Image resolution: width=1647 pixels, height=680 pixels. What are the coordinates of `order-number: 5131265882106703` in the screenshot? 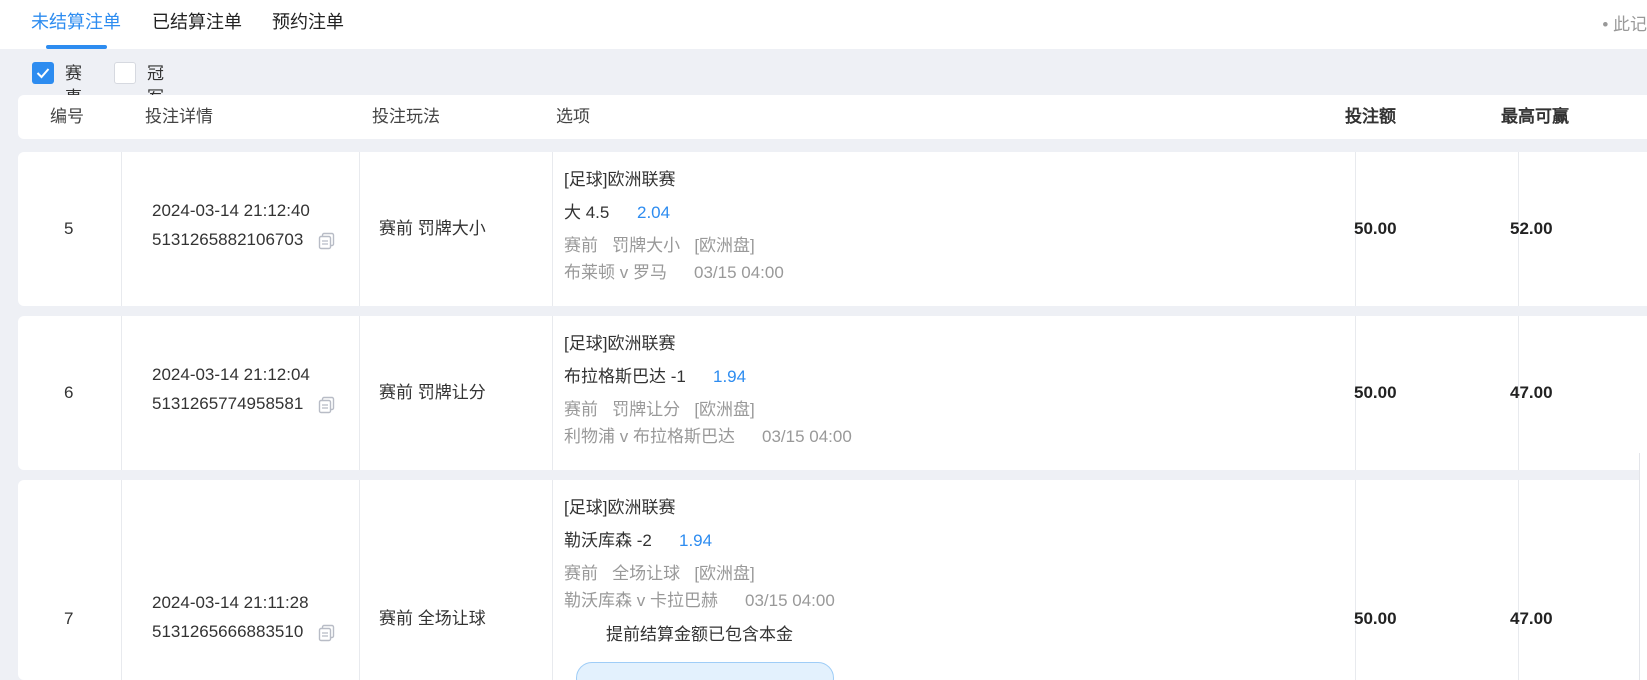 It's located at (228, 239).